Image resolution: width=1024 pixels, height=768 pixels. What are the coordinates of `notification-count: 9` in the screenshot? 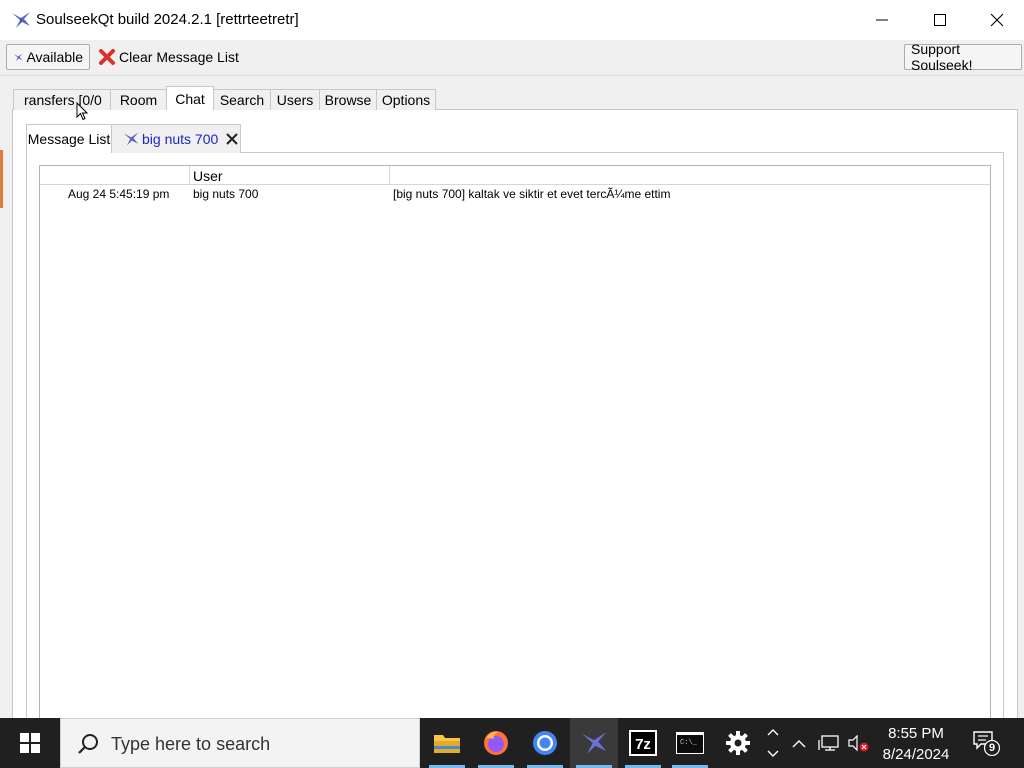 It's located at (992, 748).